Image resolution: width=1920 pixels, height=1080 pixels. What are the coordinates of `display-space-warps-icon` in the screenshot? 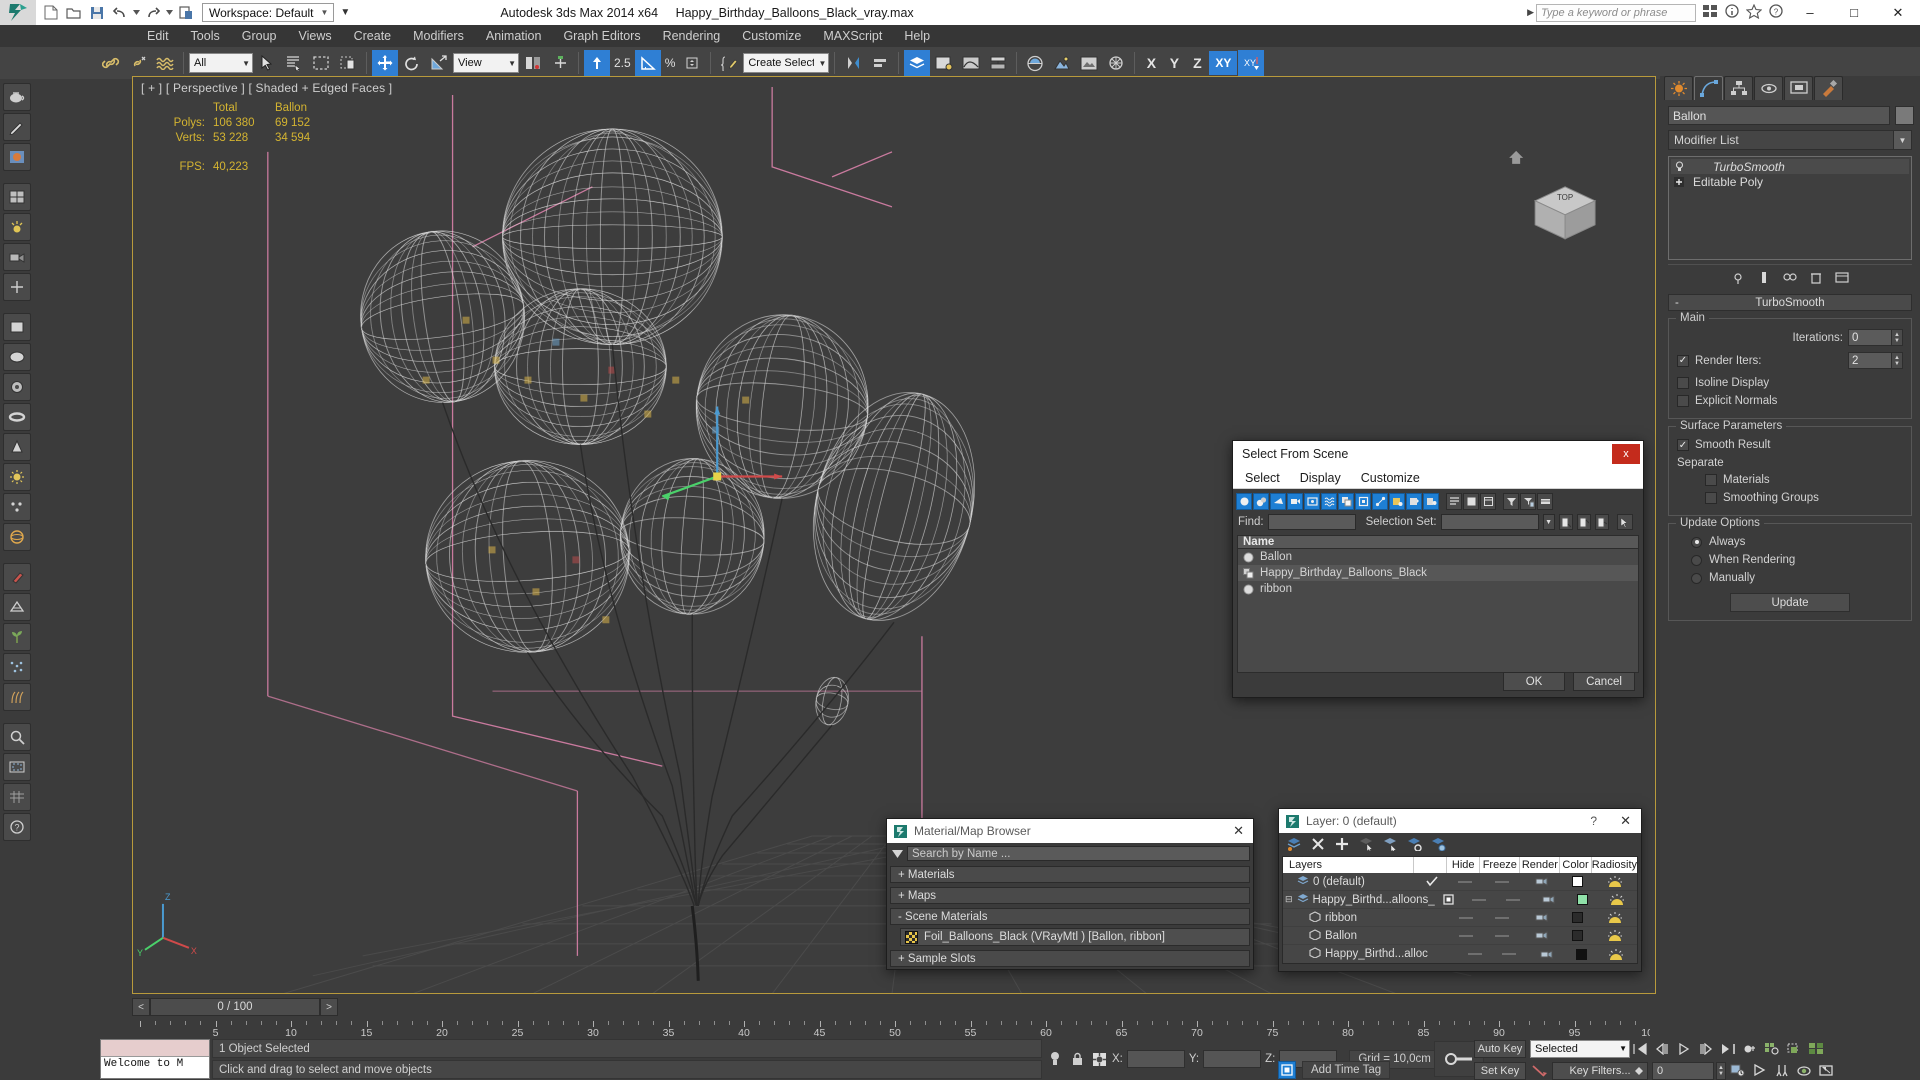 It's located at (1329, 501).